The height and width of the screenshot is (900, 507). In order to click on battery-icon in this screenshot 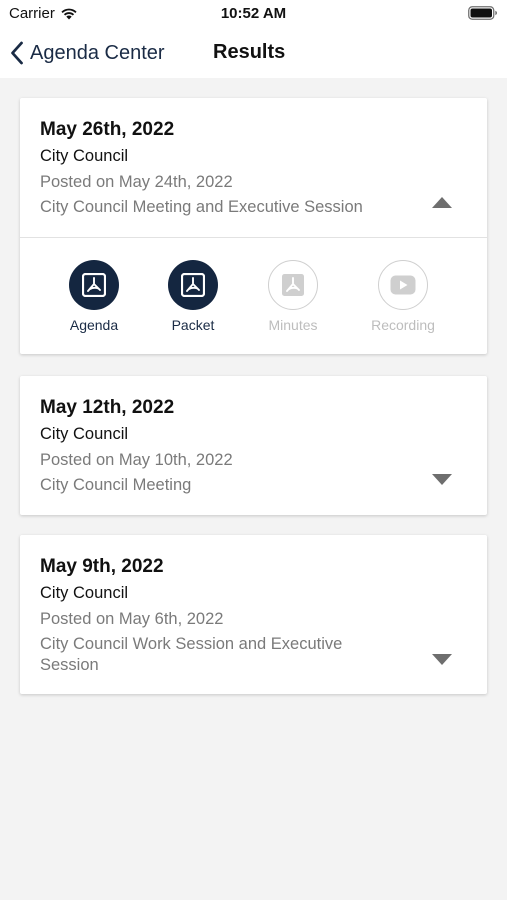, I will do `click(482, 13)`.